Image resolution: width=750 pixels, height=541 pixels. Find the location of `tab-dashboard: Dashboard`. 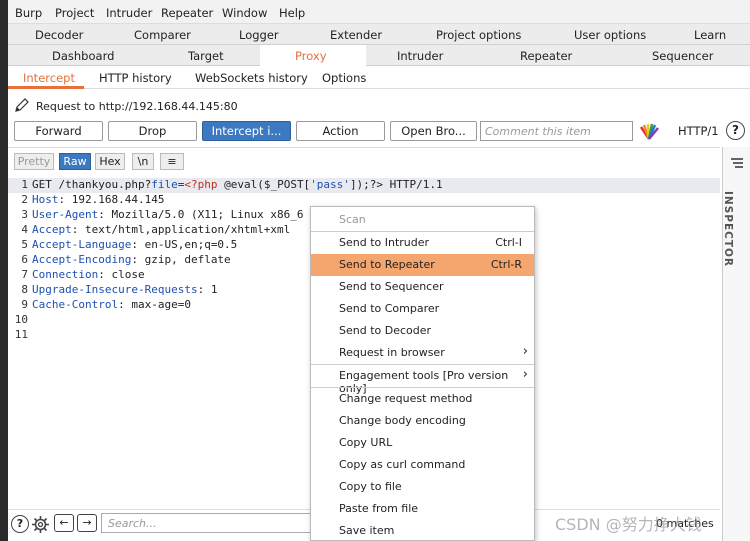

tab-dashboard: Dashboard is located at coordinates (83, 56).